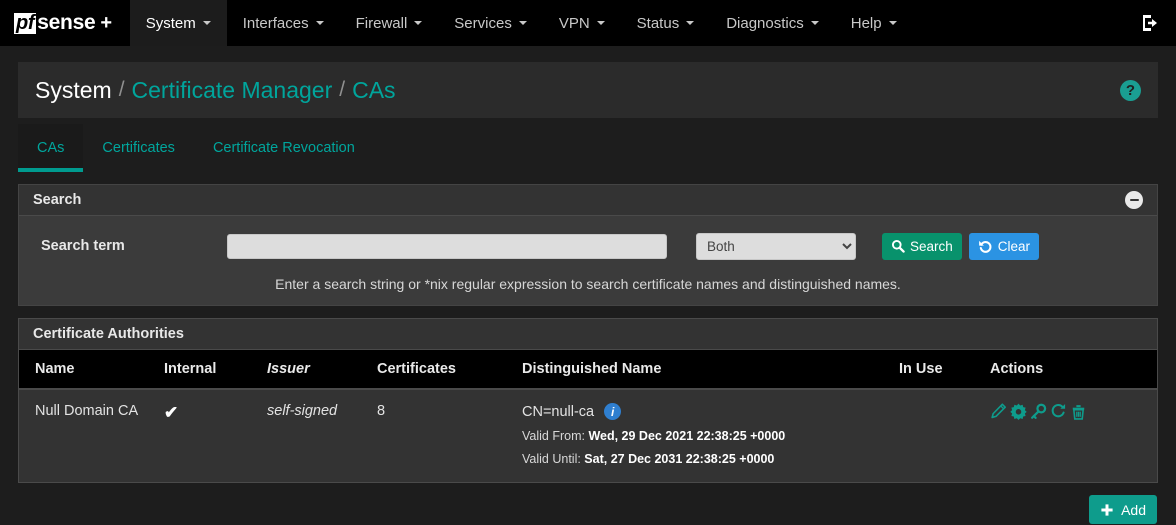 Image resolution: width=1176 pixels, height=525 pixels. I want to click on delete-trash-icon, so click(1078, 411).